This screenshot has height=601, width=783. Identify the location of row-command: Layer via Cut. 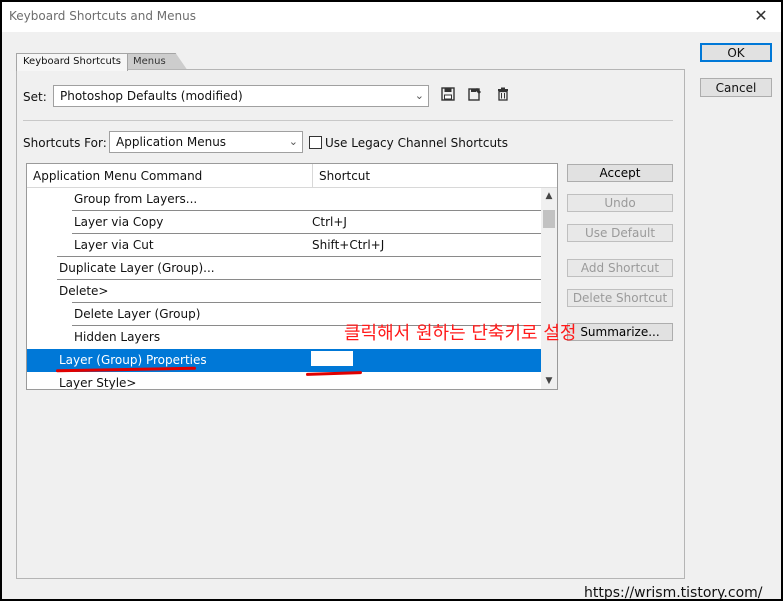
(114, 245).